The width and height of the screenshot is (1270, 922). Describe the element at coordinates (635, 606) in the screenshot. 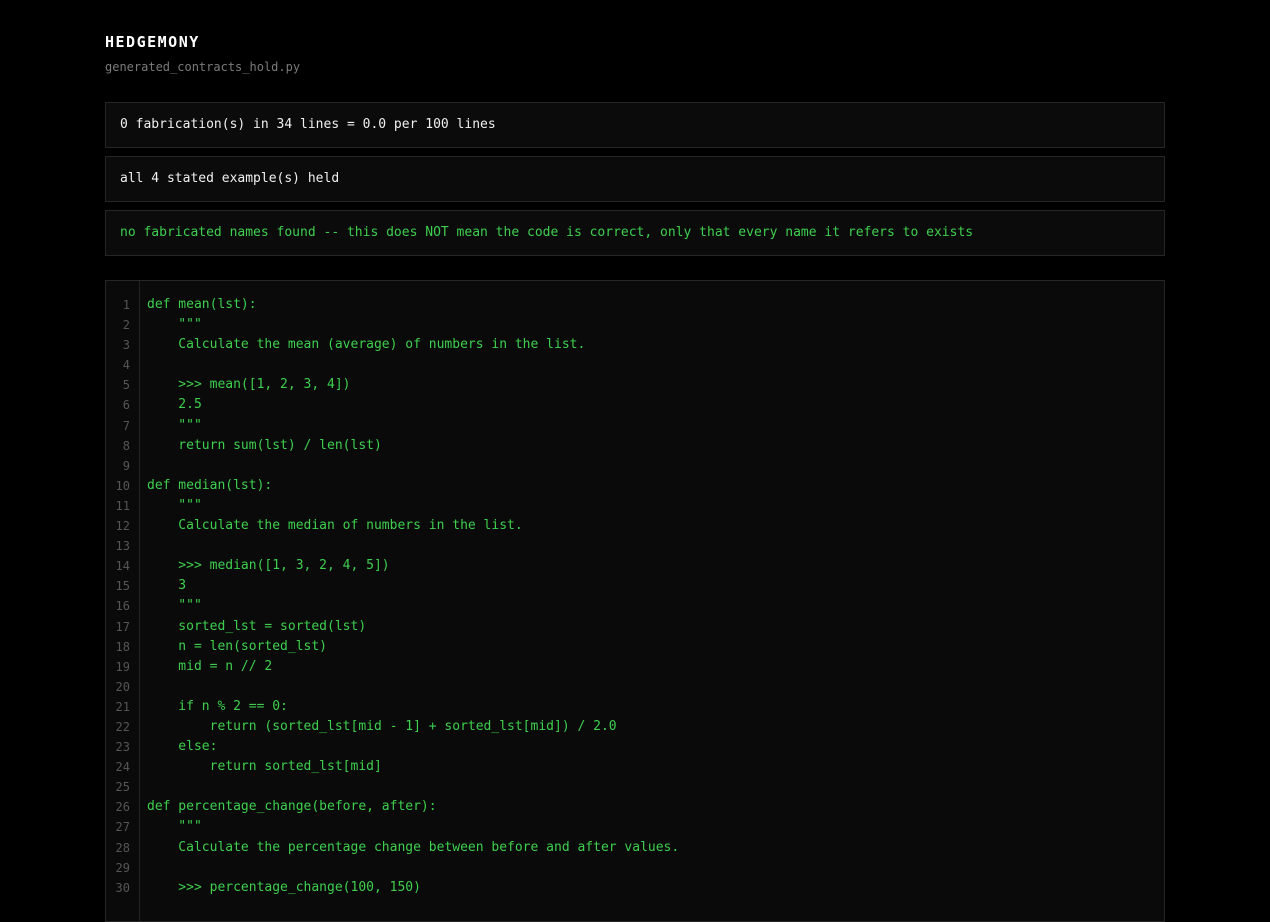

I see `code-line: 16 """` at that location.